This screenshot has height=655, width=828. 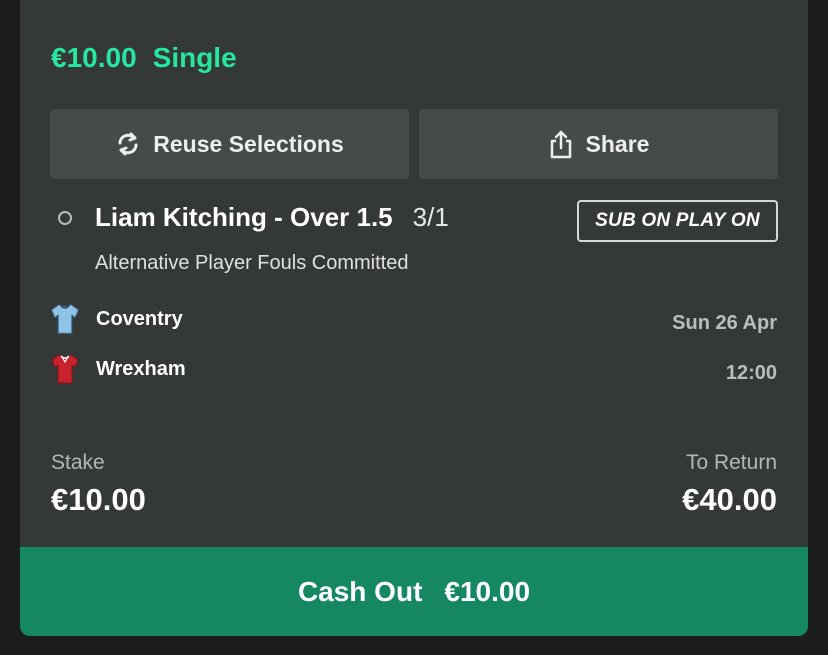 What do you see at coordinates (487, 591) in the screenshot?
I see `cash-out-value: €10.00` at bounding box center [487, 591].